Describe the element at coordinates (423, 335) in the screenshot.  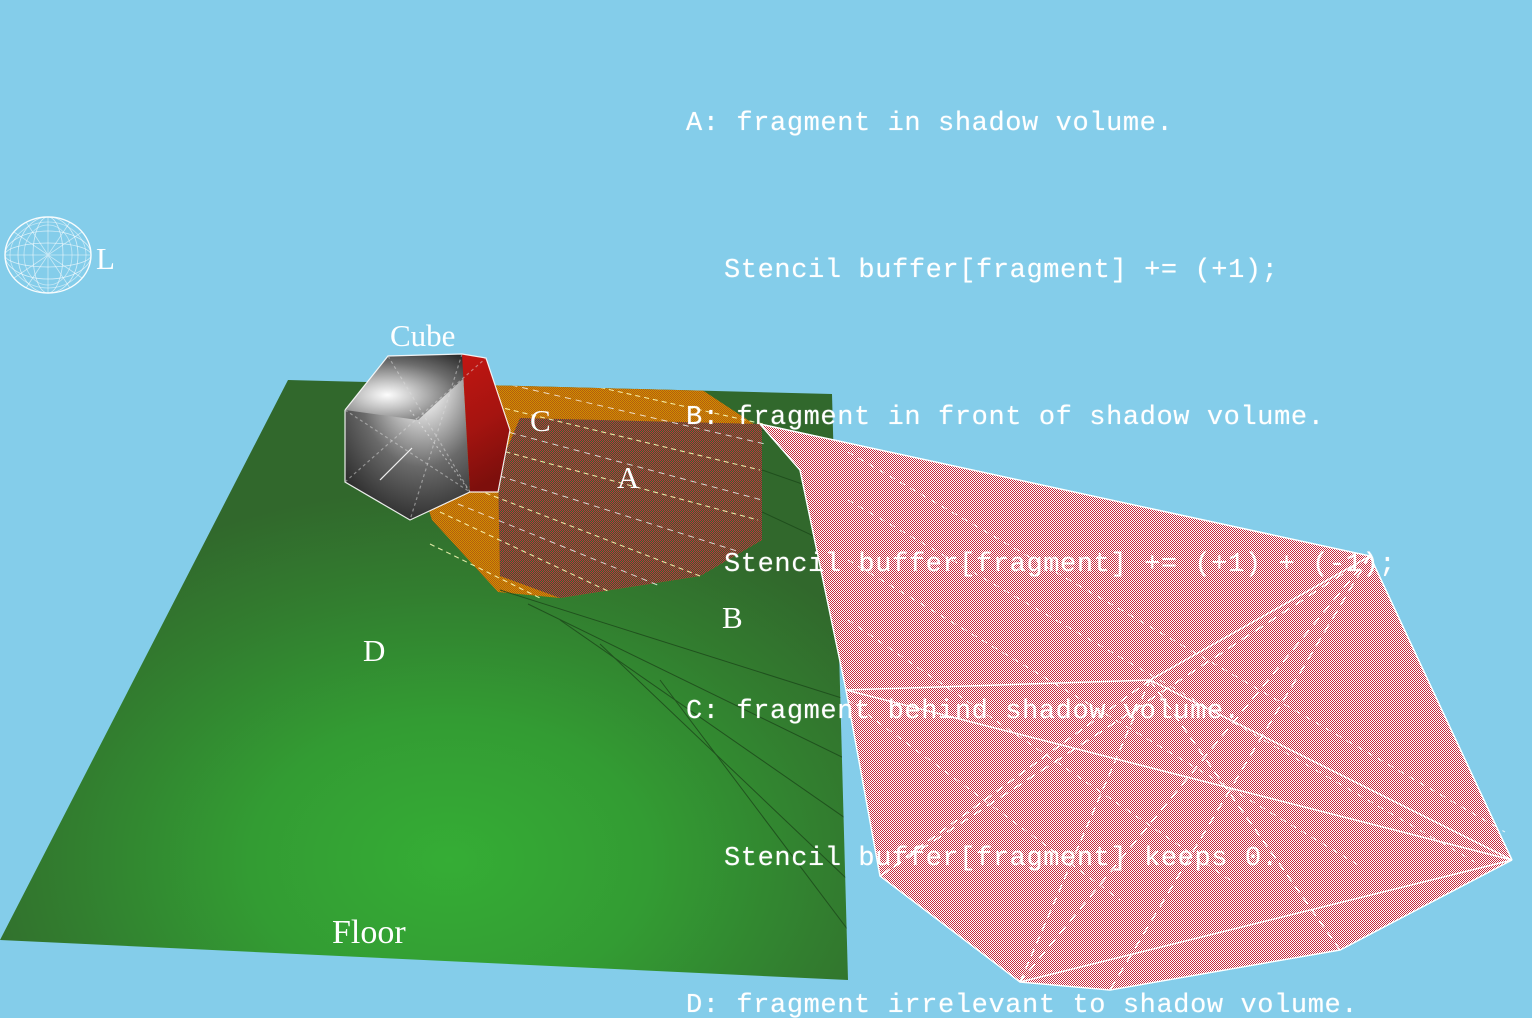
I see `label-cube: Cube` at that location.